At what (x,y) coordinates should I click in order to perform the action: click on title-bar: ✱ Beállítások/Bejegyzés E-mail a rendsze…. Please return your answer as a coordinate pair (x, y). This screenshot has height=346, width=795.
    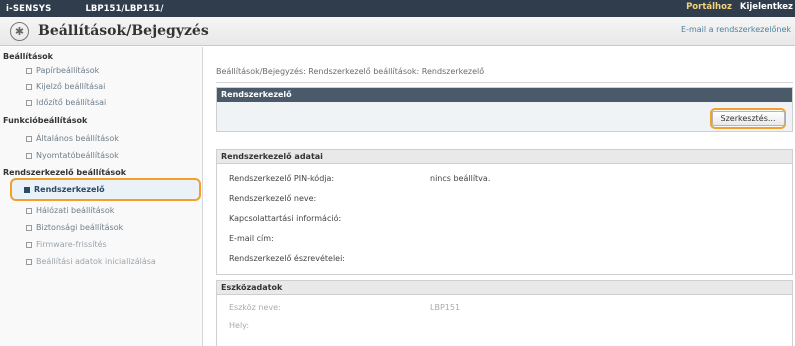
    Looking at the image, I should click on (397, 31).